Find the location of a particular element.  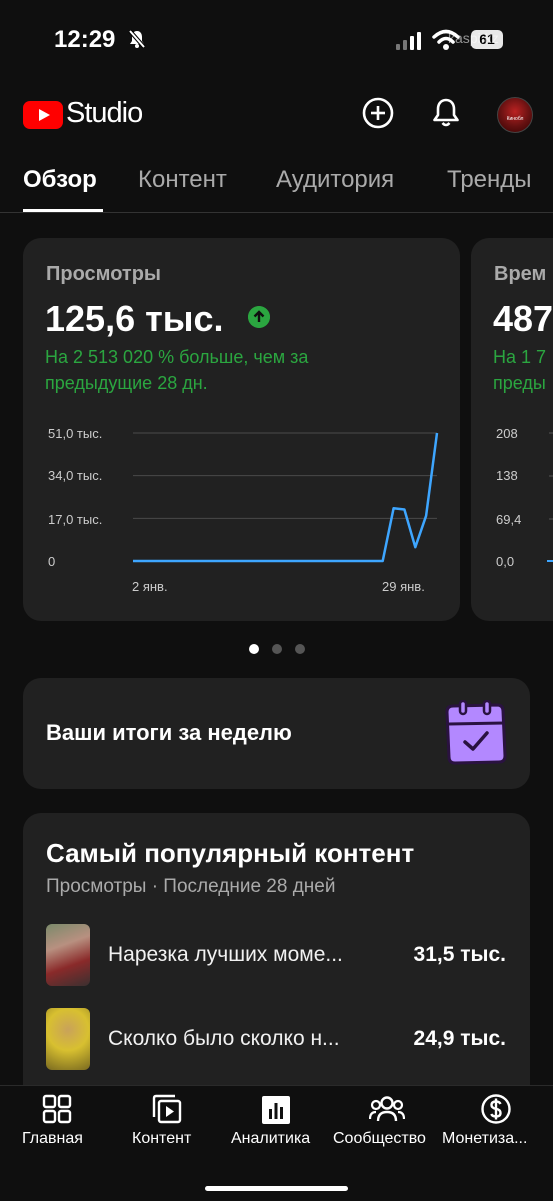

avatar-text: Кинобл is located at coordinates (515, 119).